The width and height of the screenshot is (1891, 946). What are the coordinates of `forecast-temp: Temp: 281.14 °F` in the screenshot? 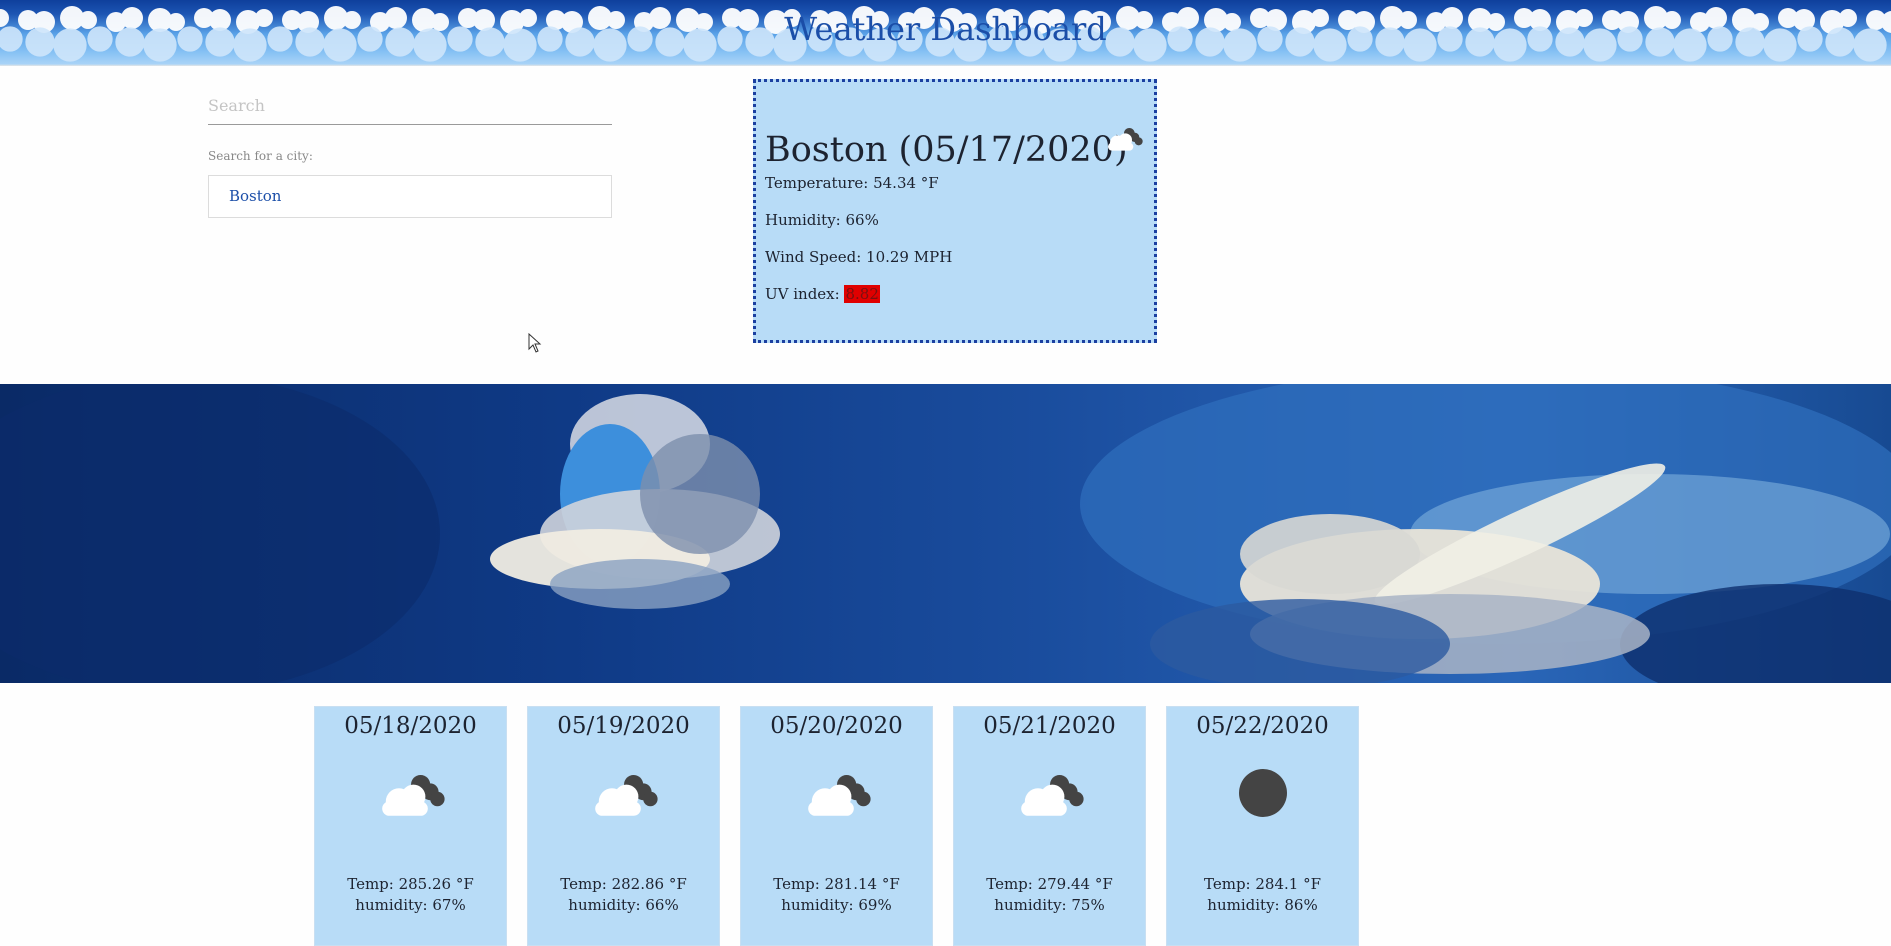 It's located at (836, 884).